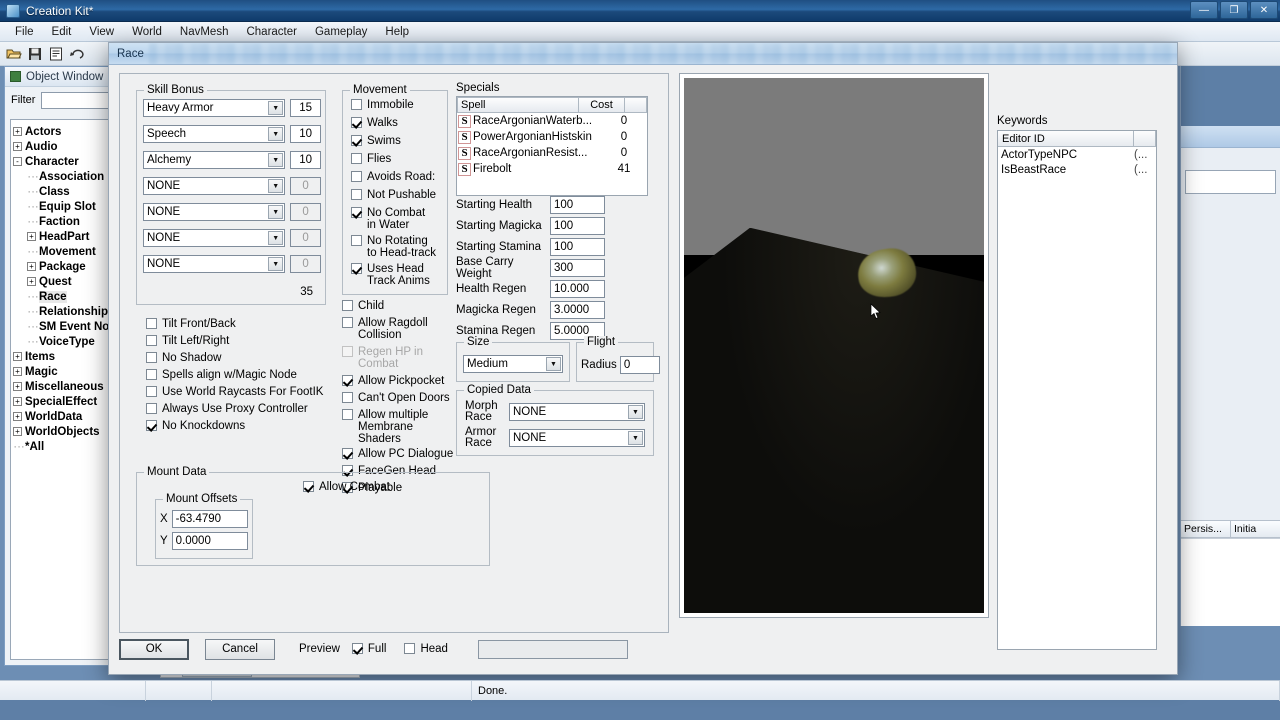 The height and width of the screenshot is (720, 1280). What do you see at coordinates (246, 409) in the screenshot?
I see `flag-always-use-proxy-controller: Always Use Proxy Controller` at bounding box center [246, 409].